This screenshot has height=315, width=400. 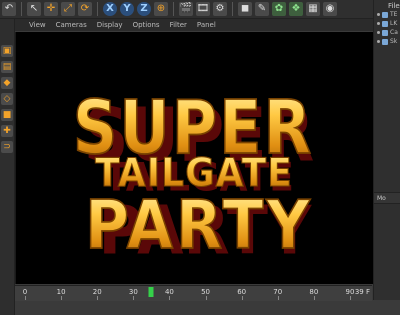 I want to click on timeline-track: 0 10 20 30 40 50 60 70 80 90, so click(x=188, y=293).